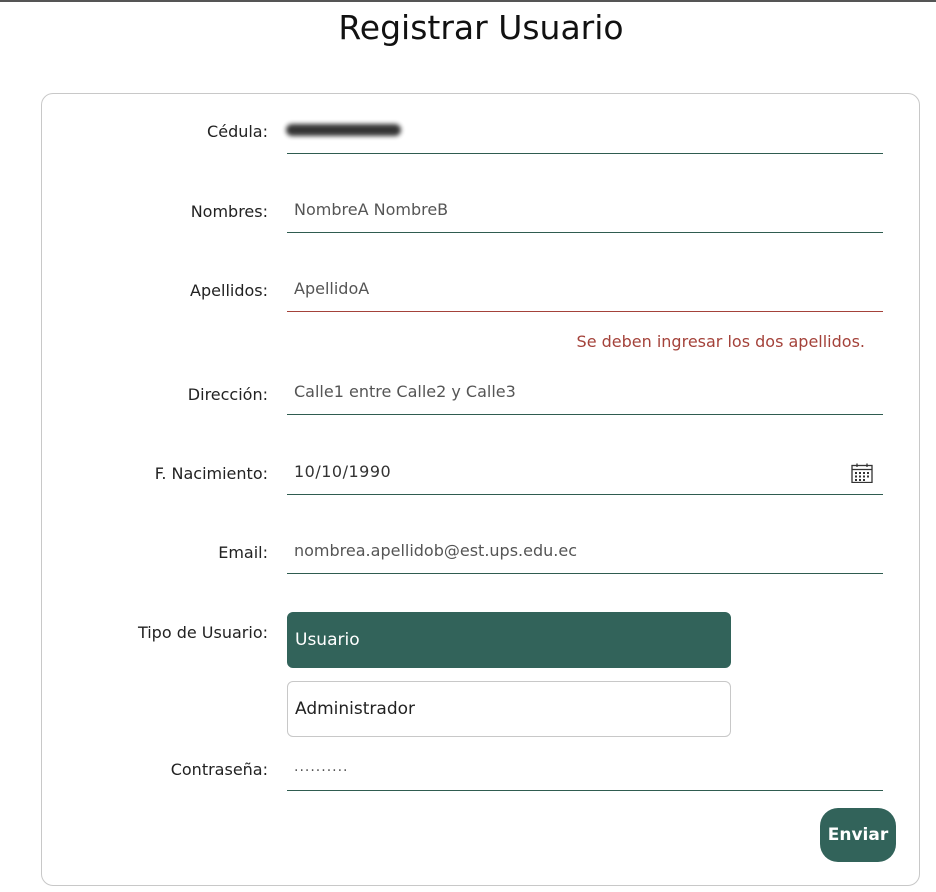  What do you see at coordinates (585, 557) in the screenshot?
I see `email-field: nombrea.apellidob@est.ups.edu.ec` at bounding box center [585, 557].